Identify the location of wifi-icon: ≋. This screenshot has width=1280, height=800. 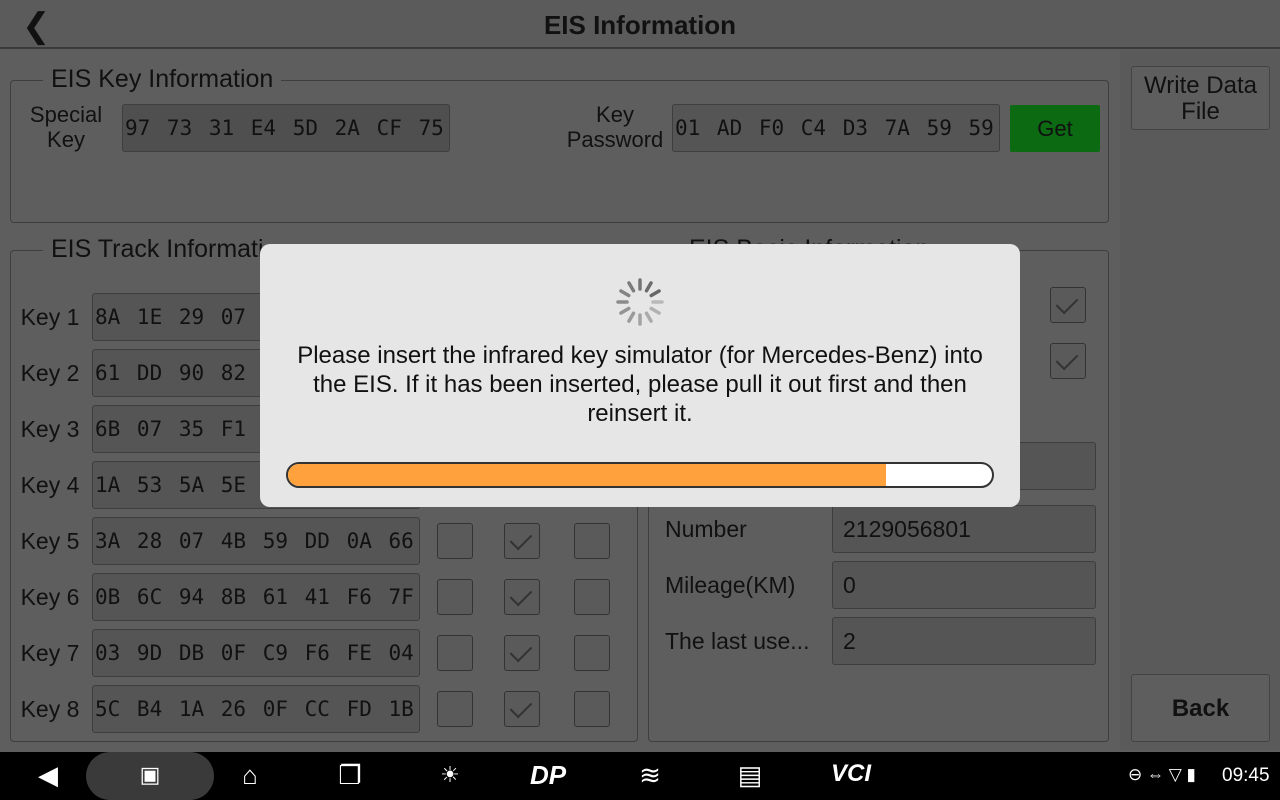
(650, 775).